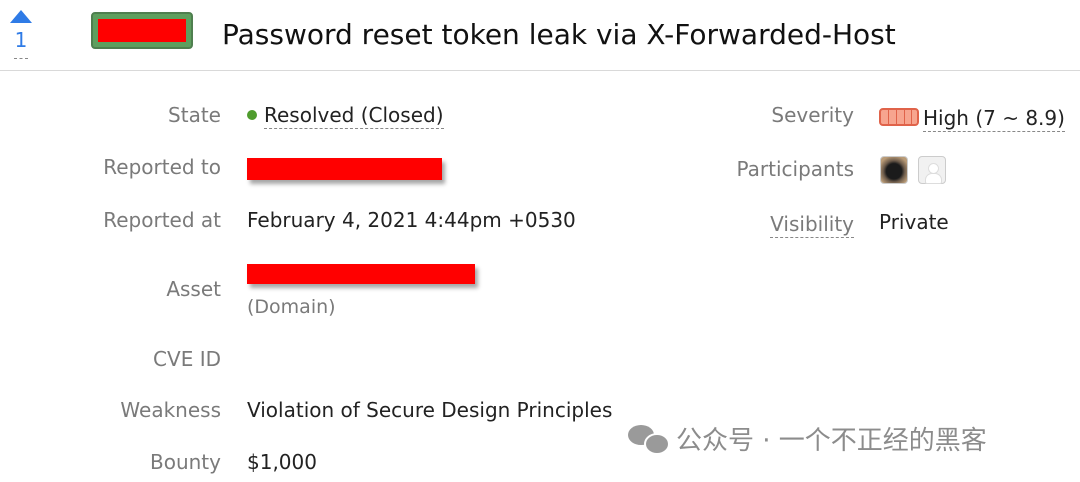 The image size is (1080, 482). I want to click on severity-text: High (7 ~ 8.9), so click(994, 119).